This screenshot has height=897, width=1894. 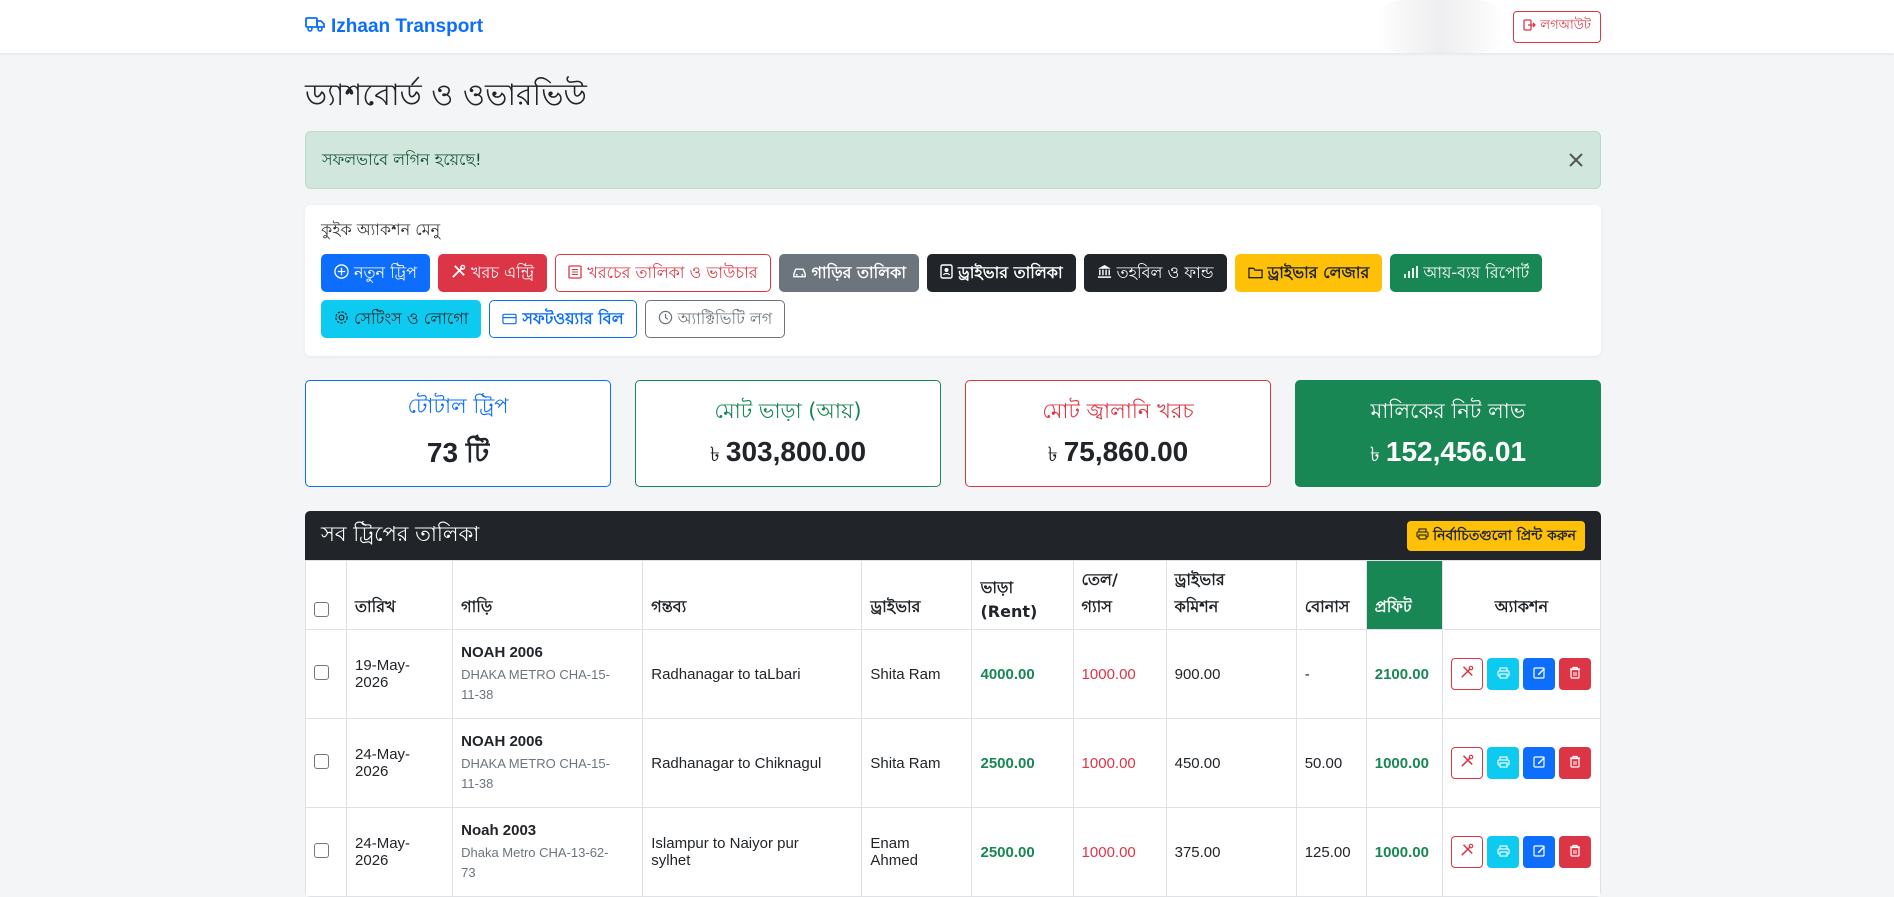 I want to click on driver-line1: Enam, so click(x=890, y=843).